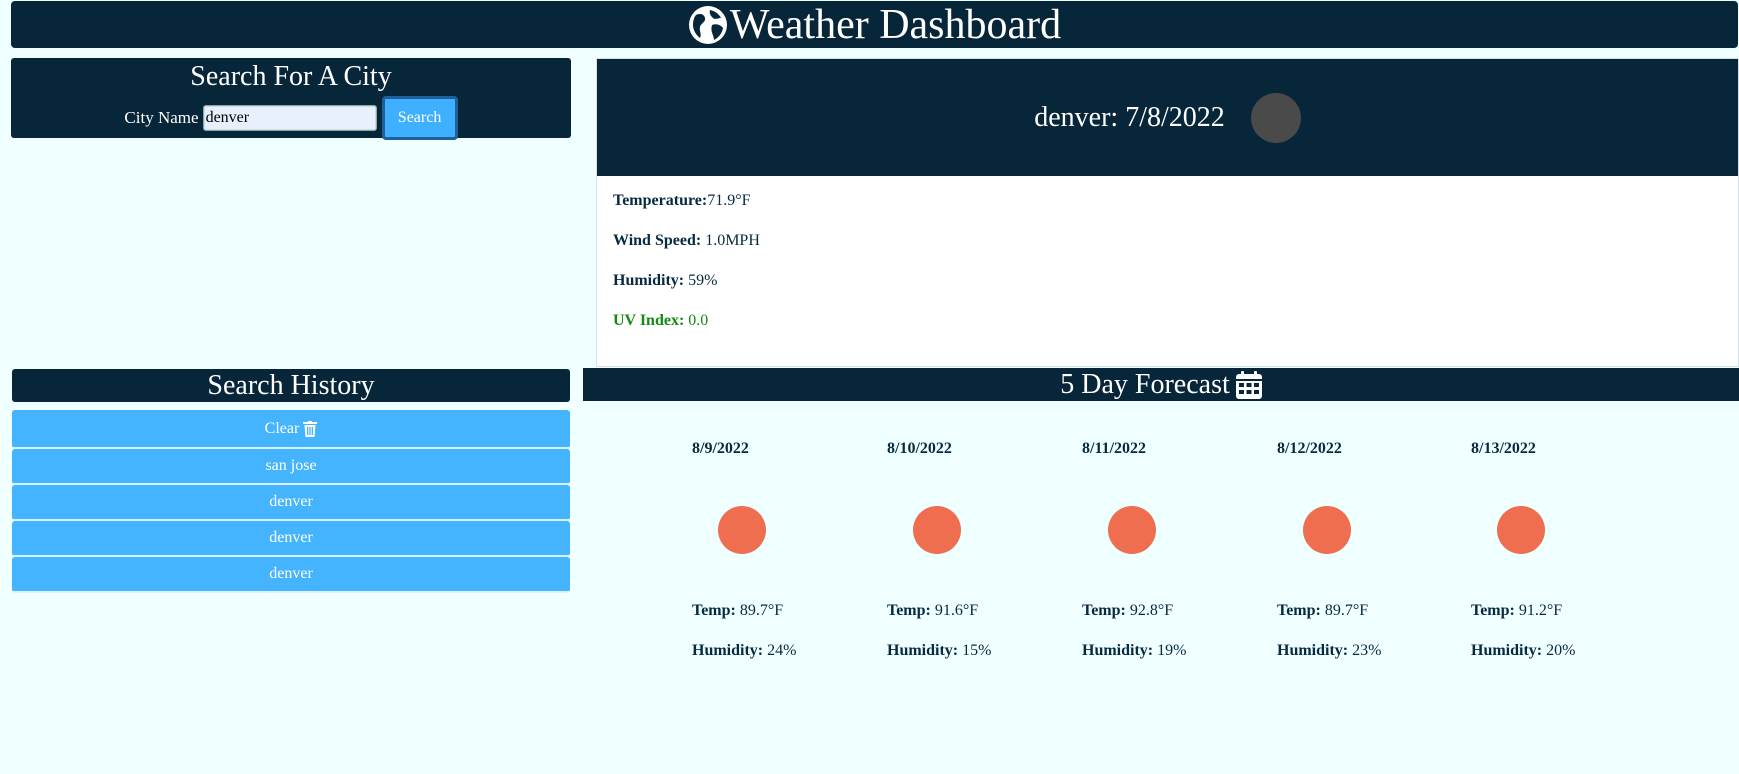 This screenshot has height=774, width=1739. I want to click on current-weather-header: denver: 7/8/2022, so click(1167, 117).